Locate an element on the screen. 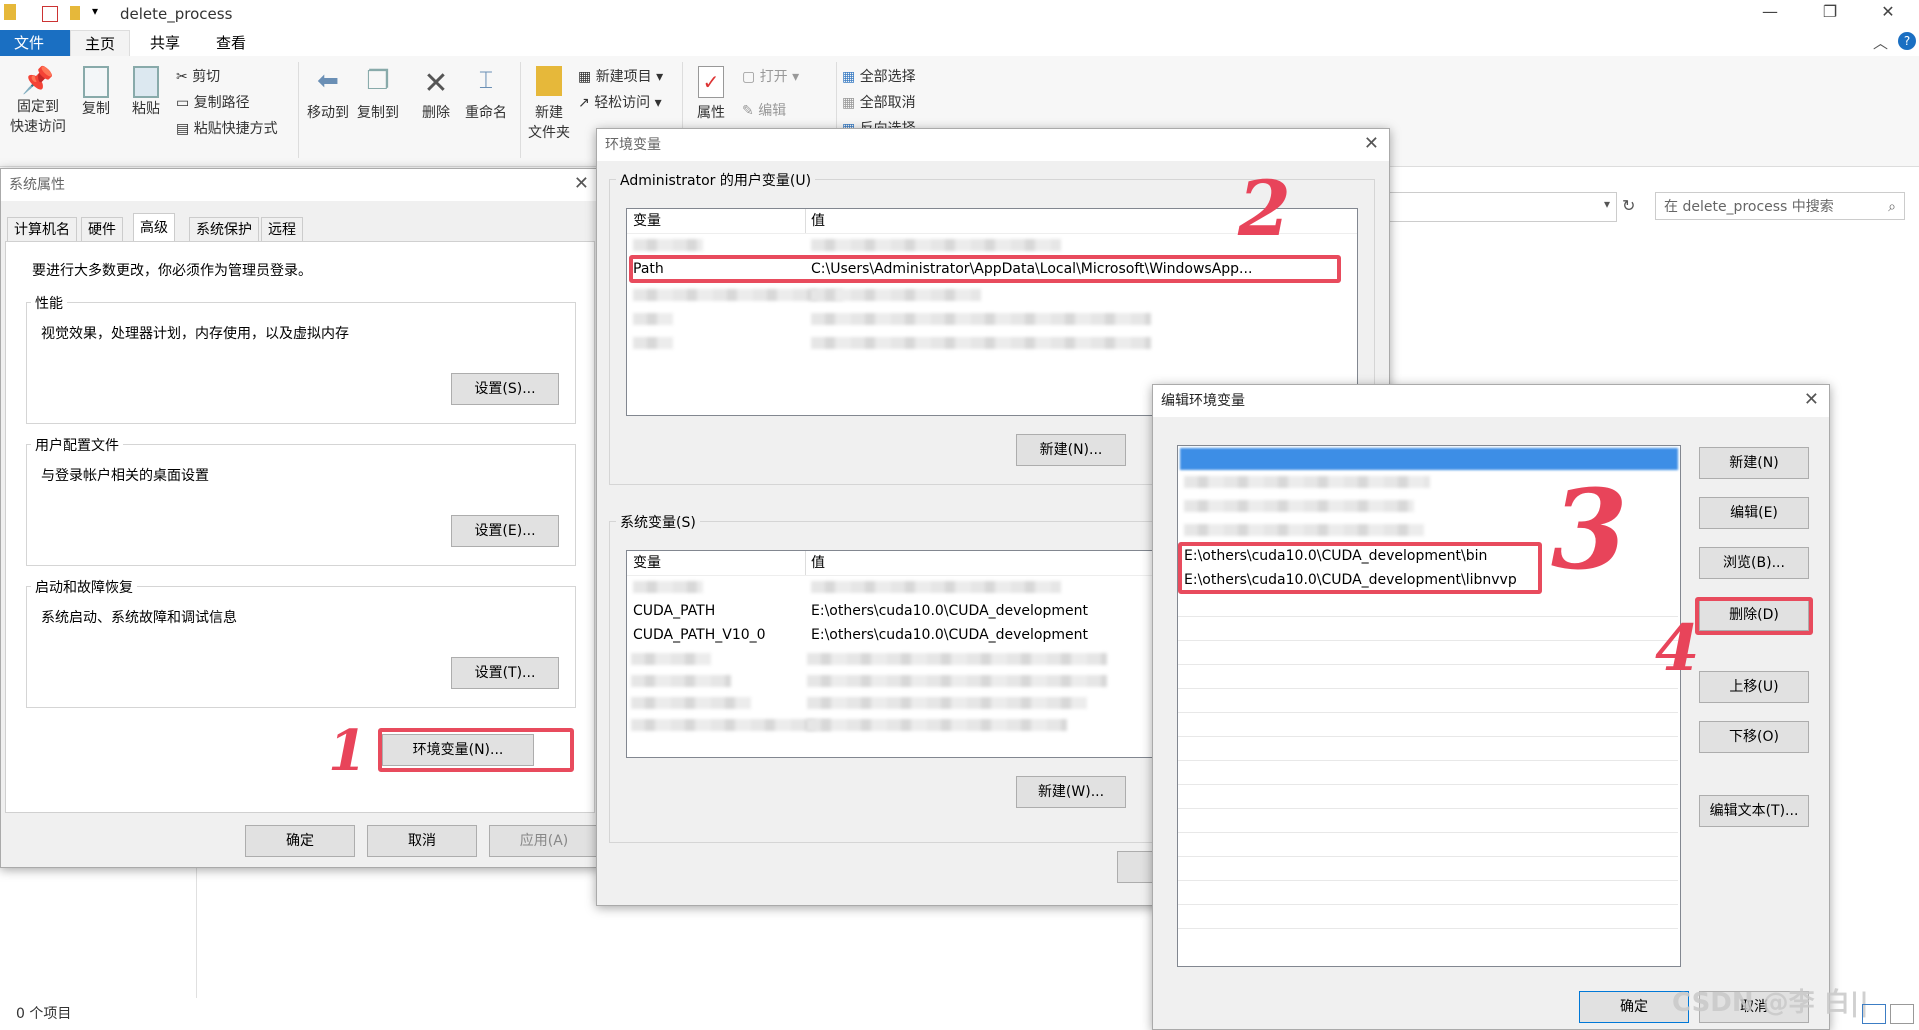 The height and width of the screenshot is (1030, 1919). annotation-step-2: 2 is located at coordinates (1264, 208).